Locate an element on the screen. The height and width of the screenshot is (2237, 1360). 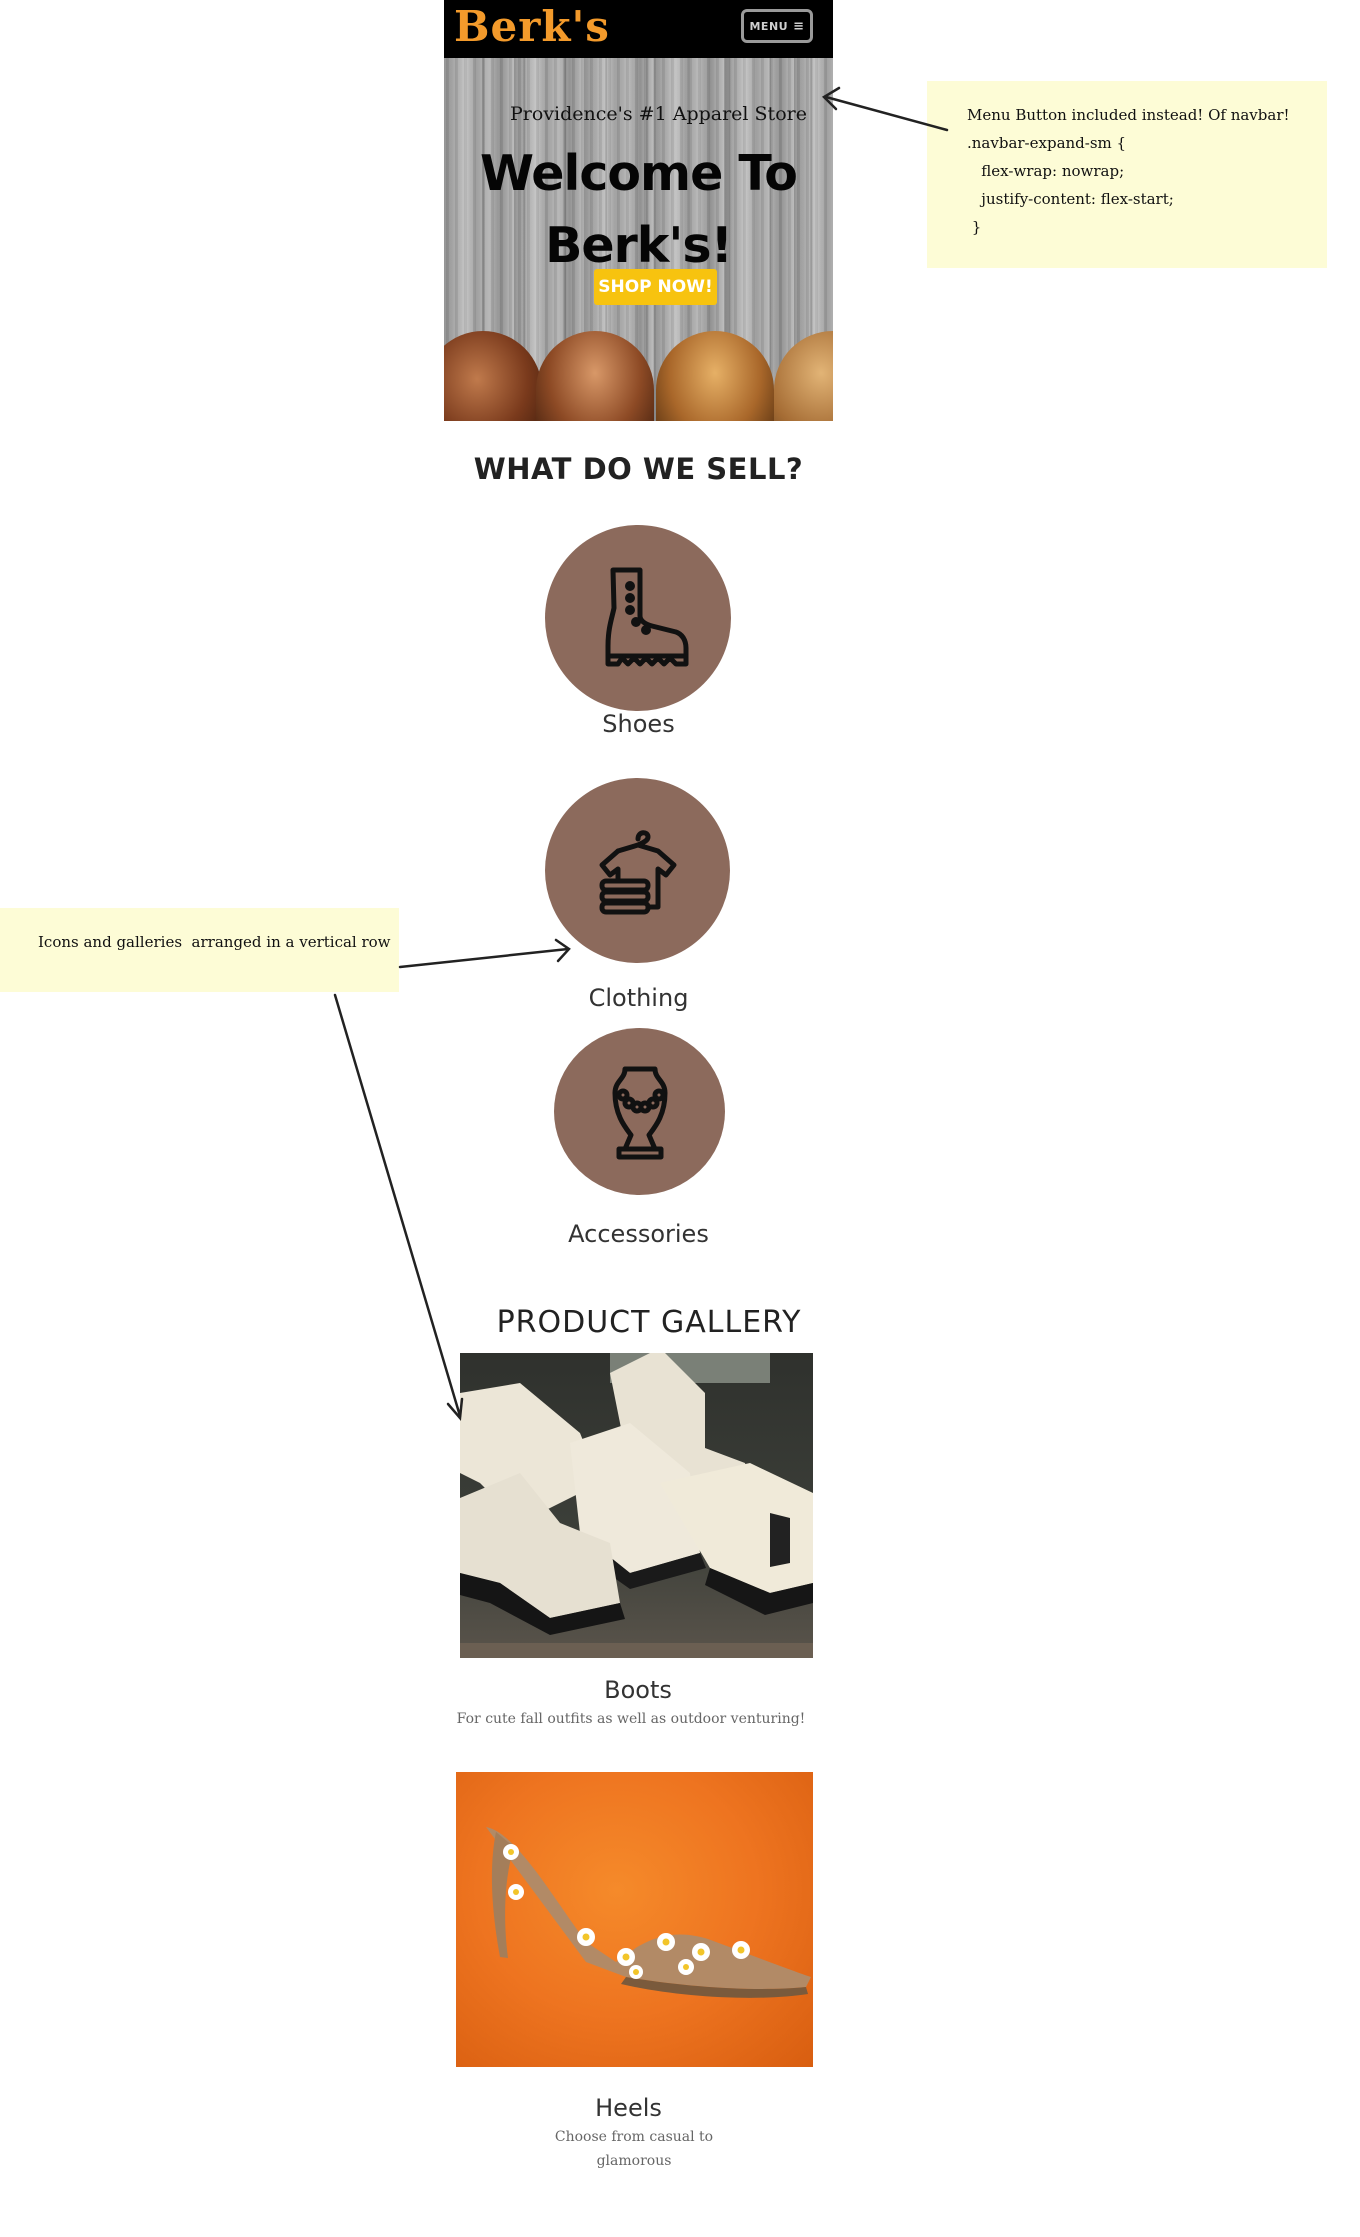
menu-button: MENU ≡ is located at coordinates (777, 26).